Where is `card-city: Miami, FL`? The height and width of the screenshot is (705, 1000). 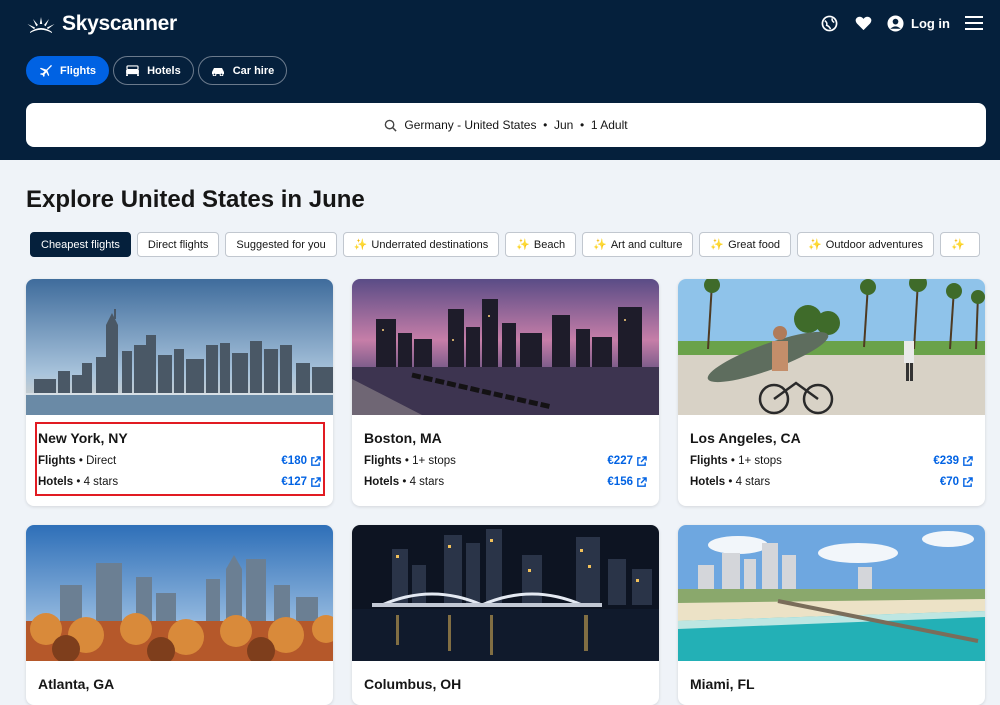 card-city: Miami, FL is located at coordinates (722, 684).